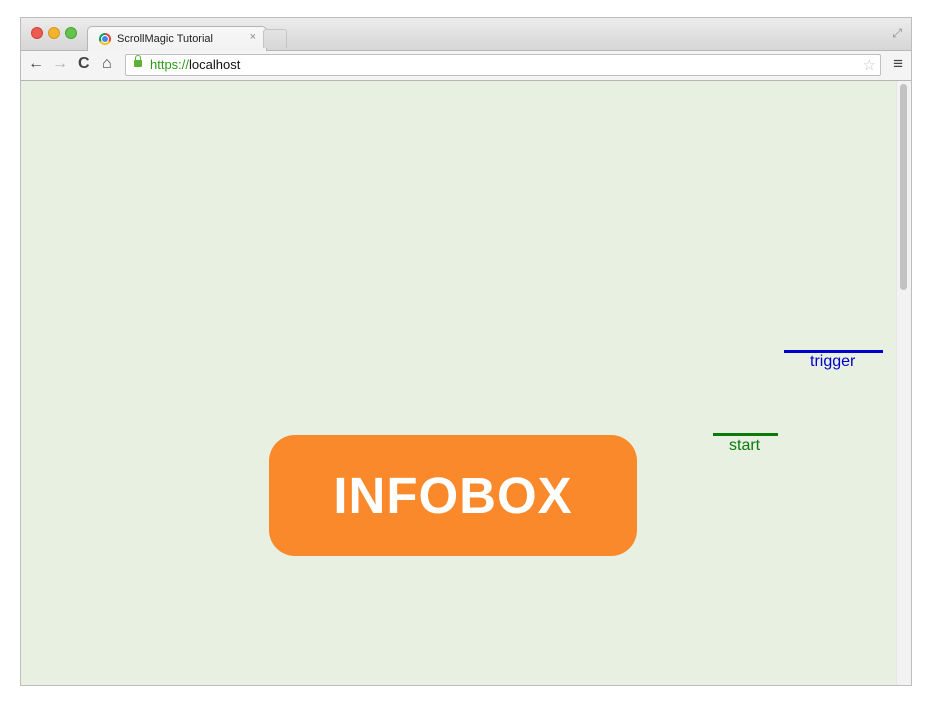 The width and height of the screenshot is (930, 705). Describe the element at coordinates (84, 64) in the screenshot. I see `reload-icon: C` at that location.